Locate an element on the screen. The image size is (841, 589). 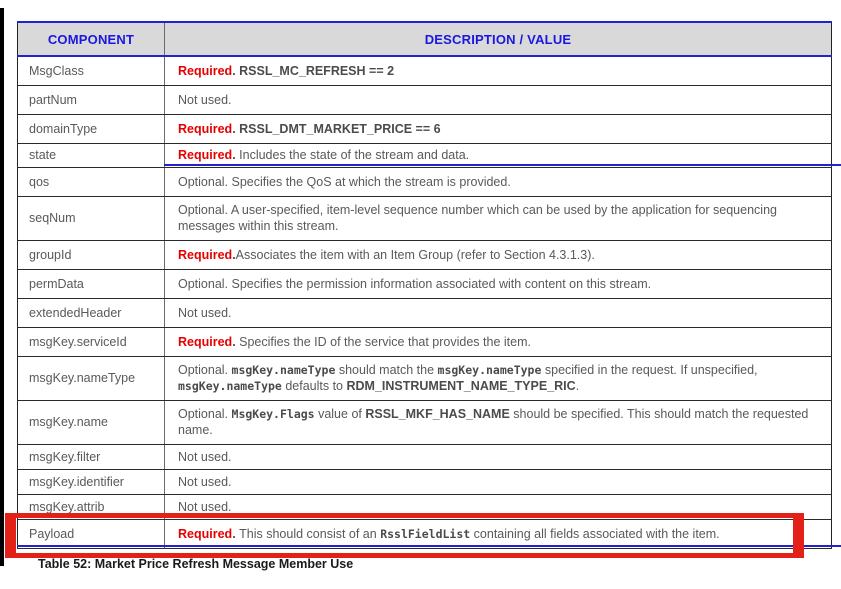
column-header-description: DESCRIPTION / VALUE is located at coordinates (498, 39).